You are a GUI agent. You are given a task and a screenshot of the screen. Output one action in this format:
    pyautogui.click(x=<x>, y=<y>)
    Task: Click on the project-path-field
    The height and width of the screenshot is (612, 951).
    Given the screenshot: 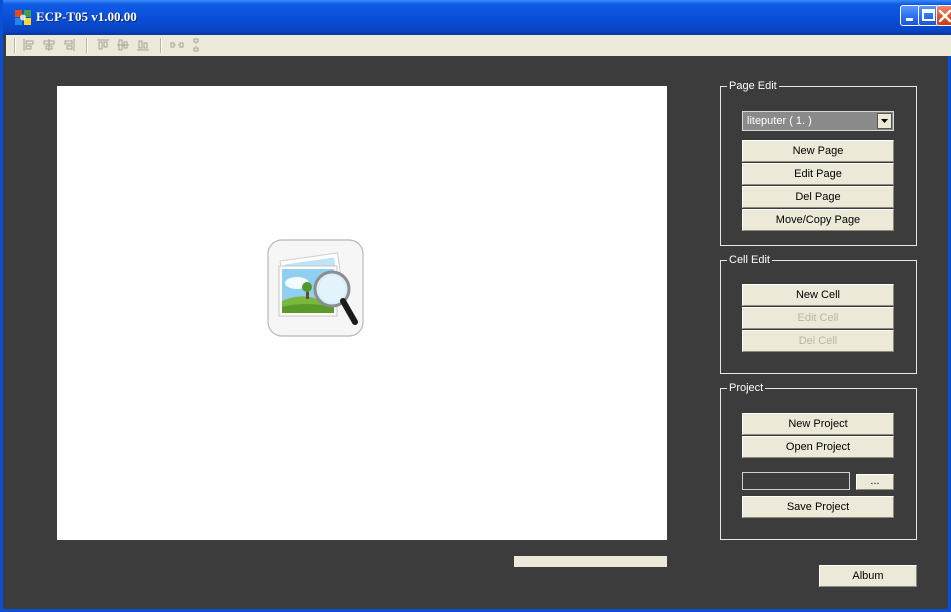 What is the action you would take?
    pyautogui.click(x=796, y=481)
    